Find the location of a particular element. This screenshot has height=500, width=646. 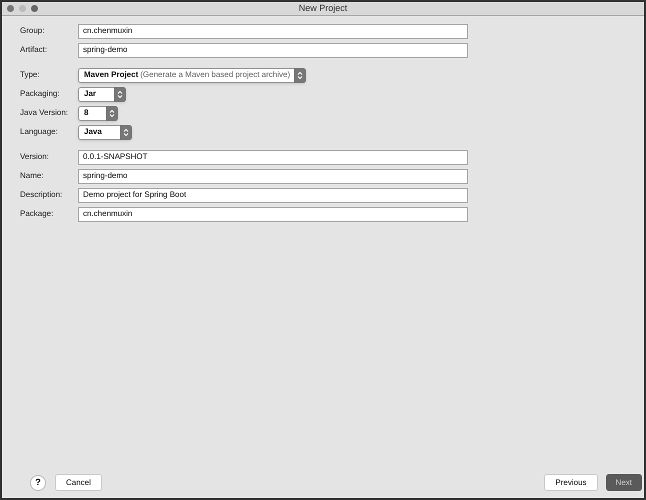

field-label: Package: is located at coordinates (37, 214).